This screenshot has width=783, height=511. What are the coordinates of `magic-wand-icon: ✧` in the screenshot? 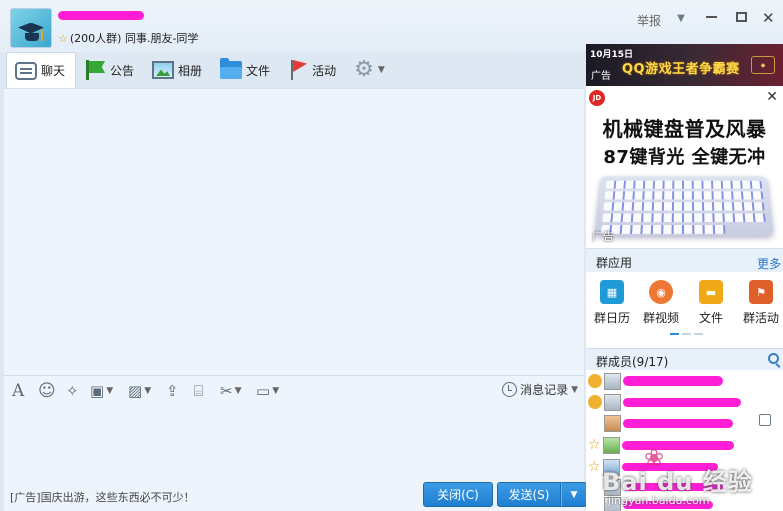 It's located at (72, 391).